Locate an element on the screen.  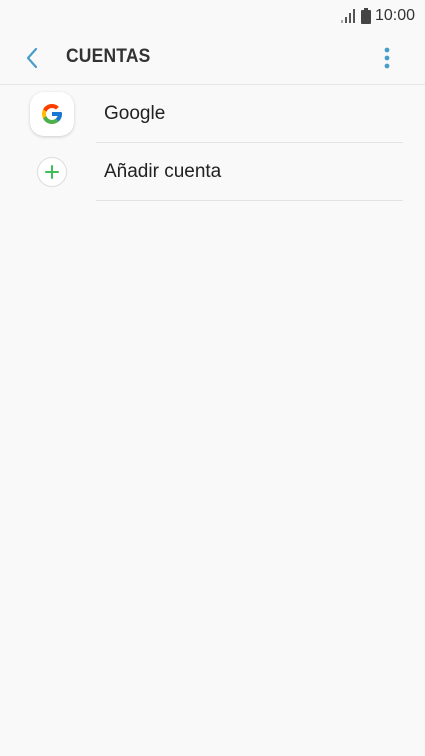
more-options-button is located at coordinates (387, 58).